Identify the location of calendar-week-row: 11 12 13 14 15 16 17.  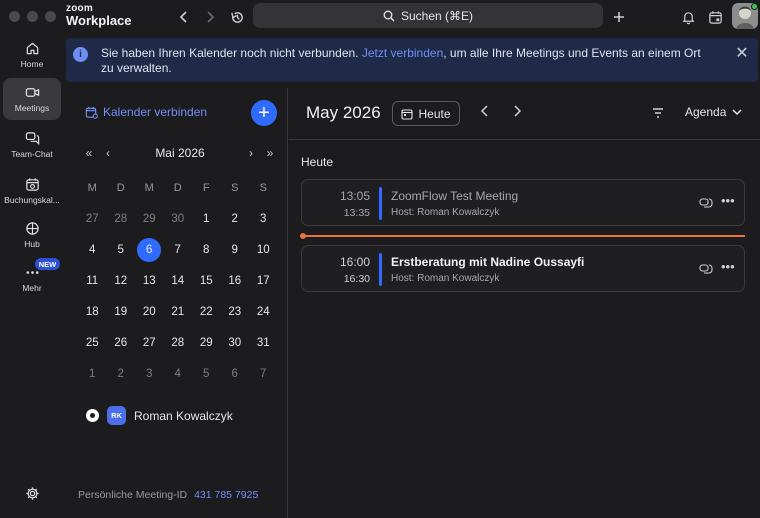
(178, 280).